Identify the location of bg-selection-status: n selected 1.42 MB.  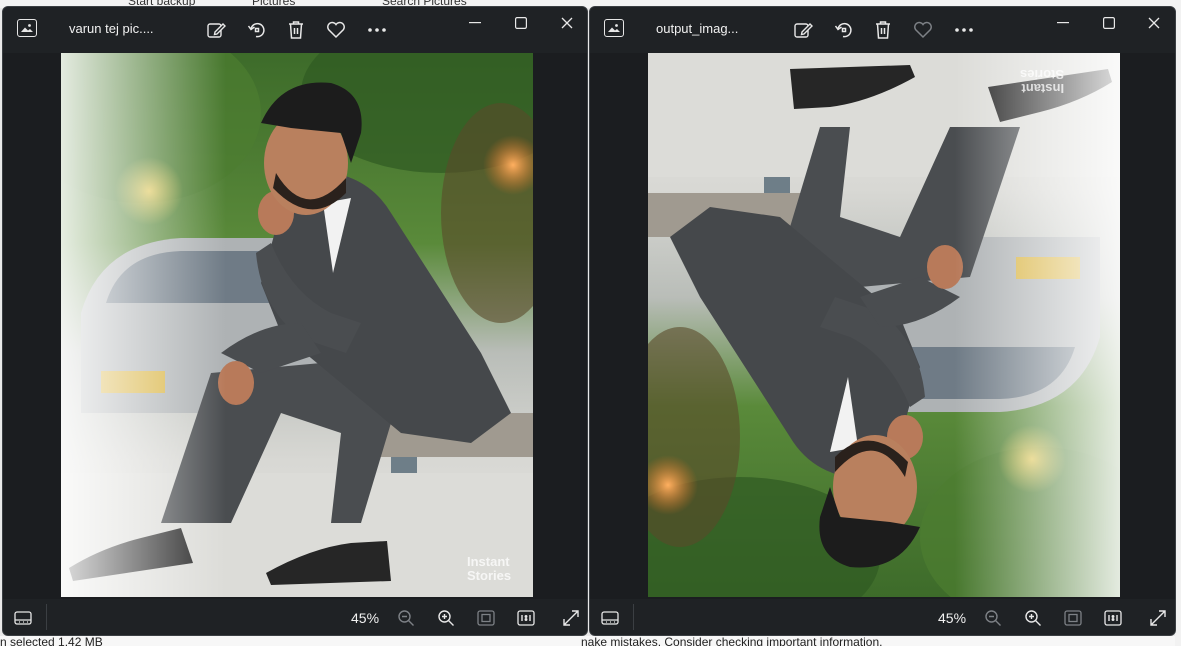
(51, 641).